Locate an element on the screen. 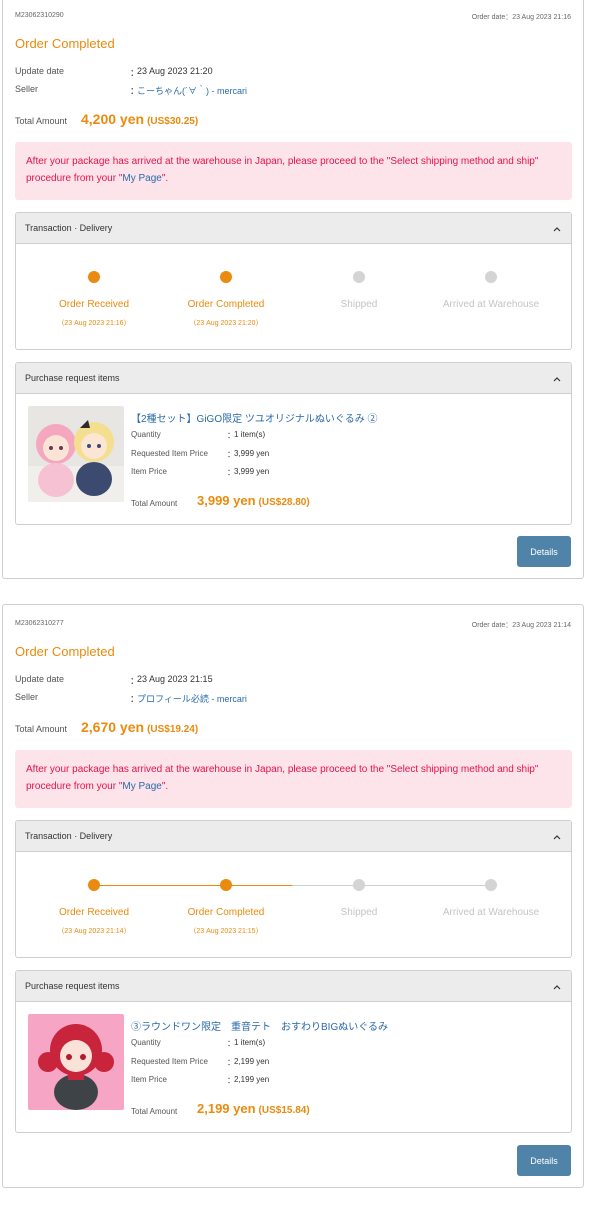 The height and width of the screenshot is (1211, 589). item-total-value: 2,199 yen (US$15.84) is located at coordinates (253, 1108).